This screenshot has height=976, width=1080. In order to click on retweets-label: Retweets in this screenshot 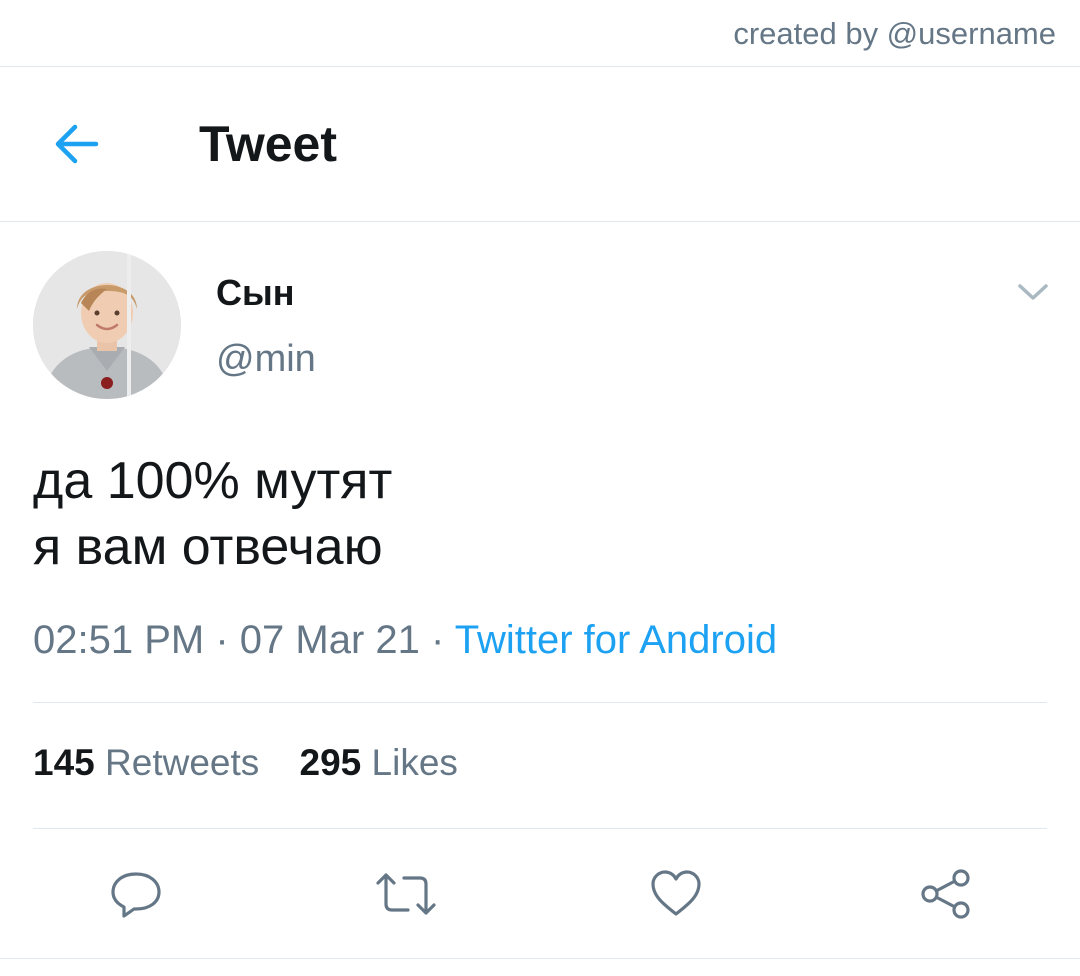, I will do `click(182, 762)`.